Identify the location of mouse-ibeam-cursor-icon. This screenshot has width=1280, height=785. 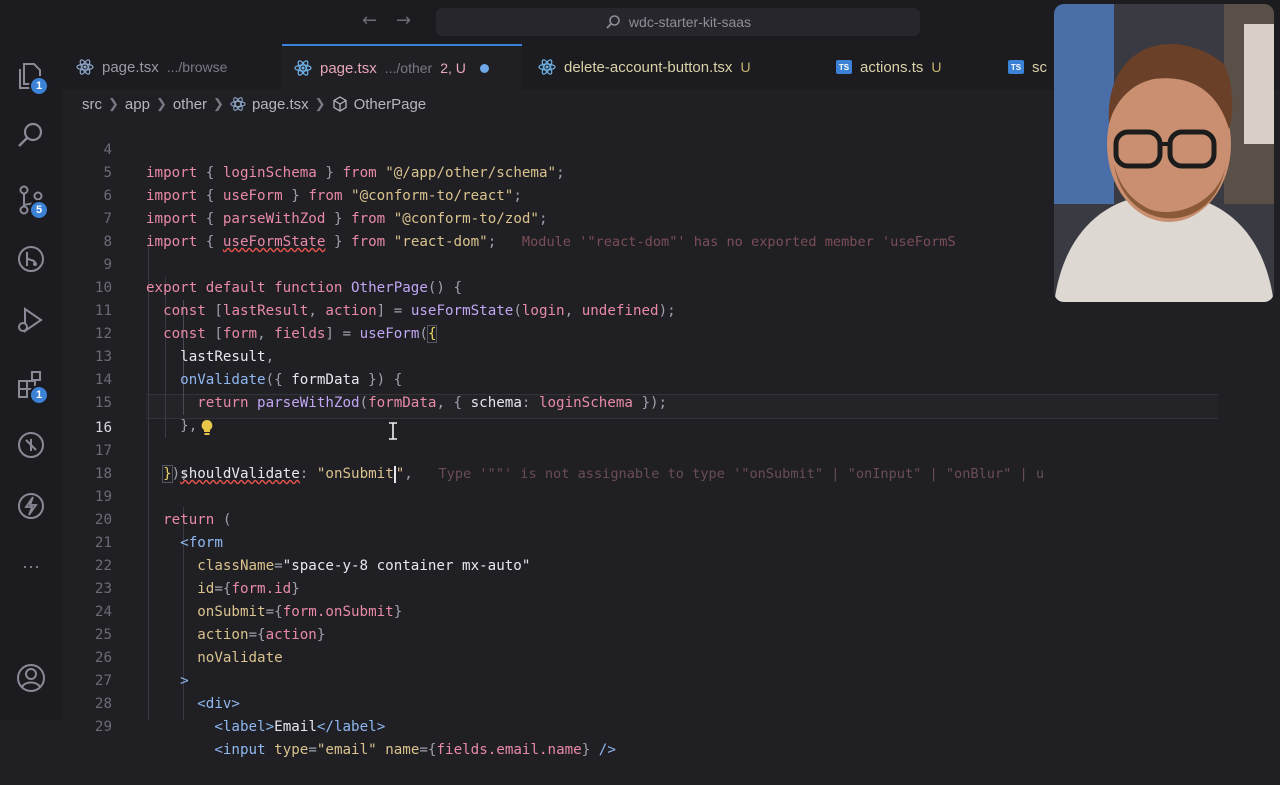
(393, 431).